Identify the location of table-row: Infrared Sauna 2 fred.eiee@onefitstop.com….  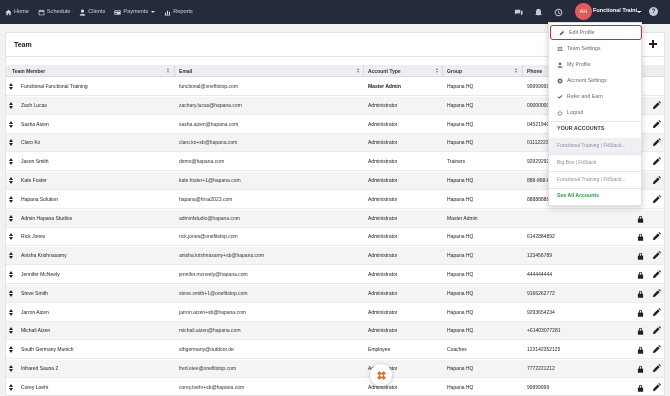
(335, 369).